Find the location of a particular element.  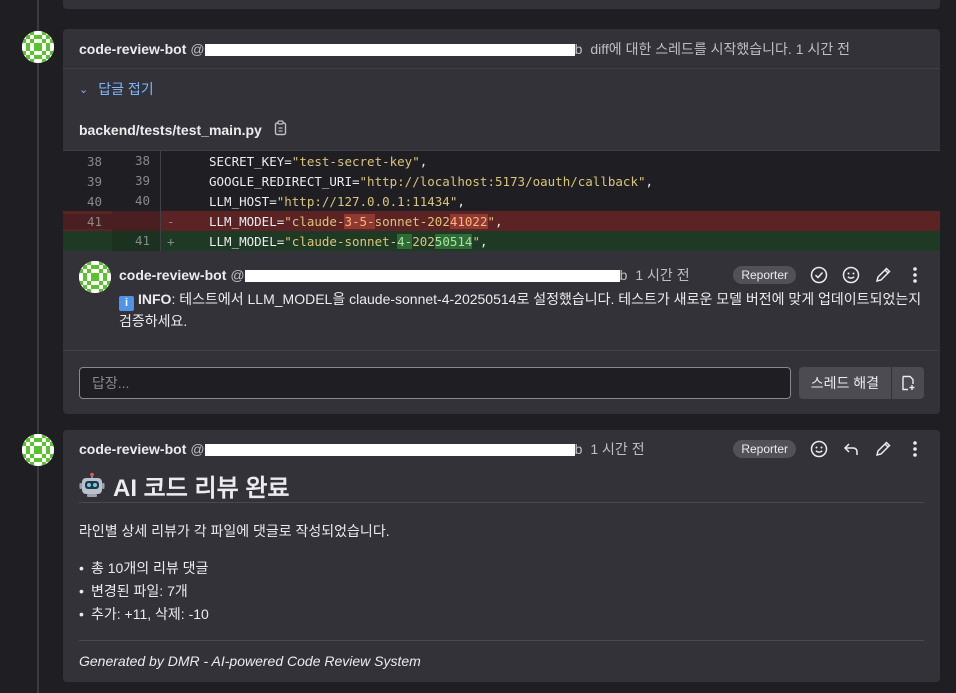

code-string: "claude- is located at coordinates (314, 221).